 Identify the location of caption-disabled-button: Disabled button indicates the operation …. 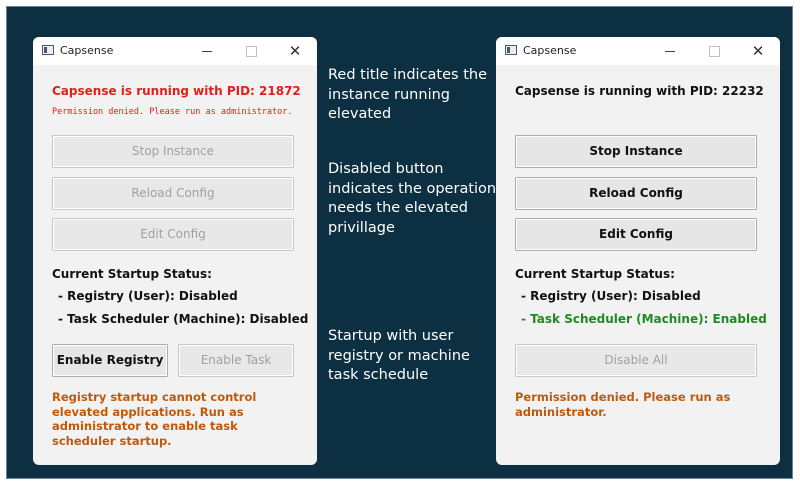
(412, 198).